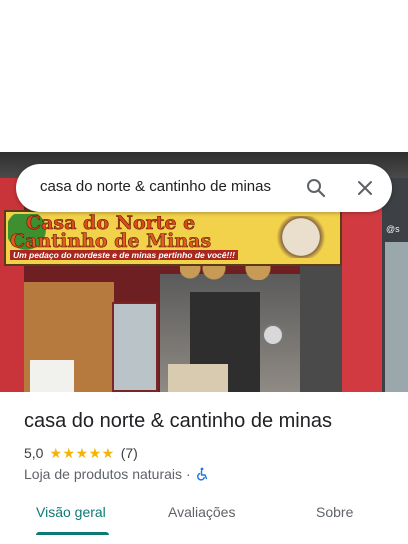  Describe the element at coordinates (365, 188) in the screenshot. I see `close-icon` at that location.